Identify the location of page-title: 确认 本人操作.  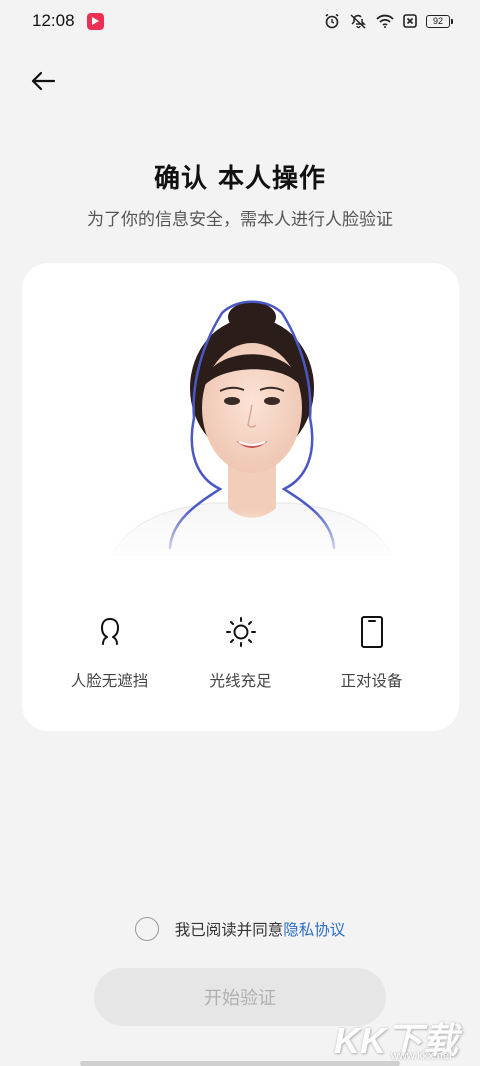
(240, 179).